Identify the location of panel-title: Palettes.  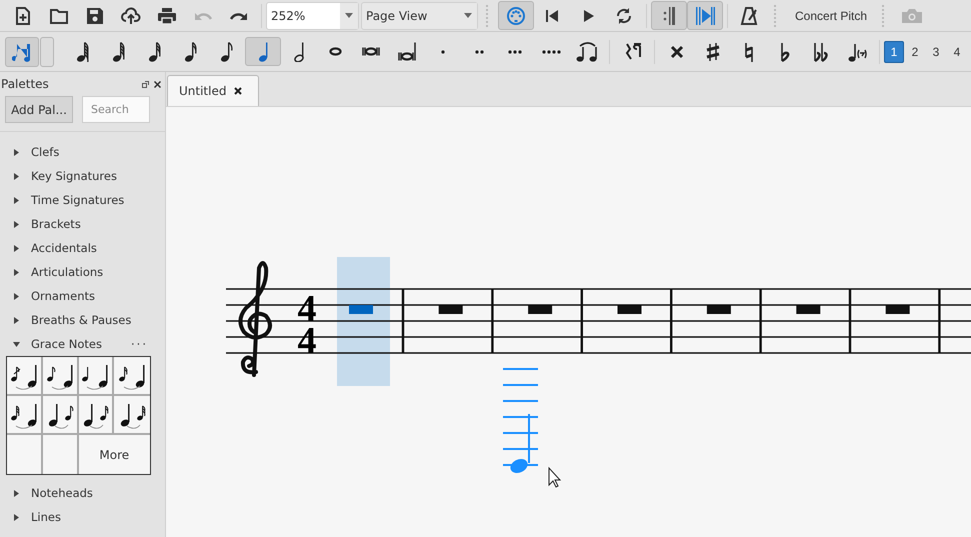
(25, 84).